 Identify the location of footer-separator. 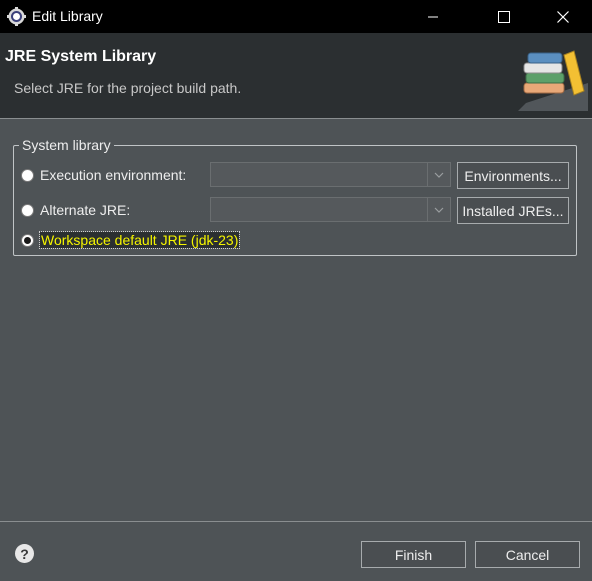
(296, 521).